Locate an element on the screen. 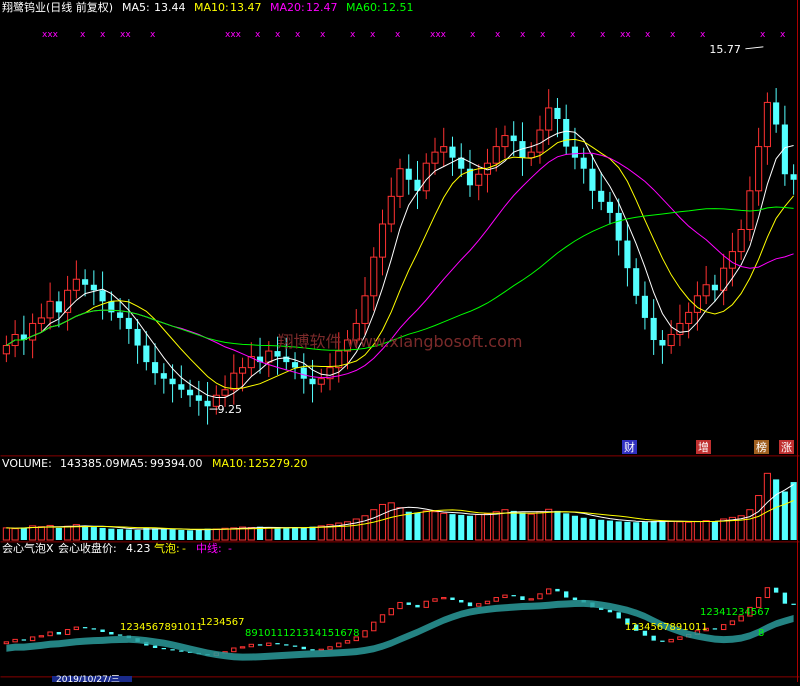  ma10-value: 13.47 is located at coordinates (246, 7).